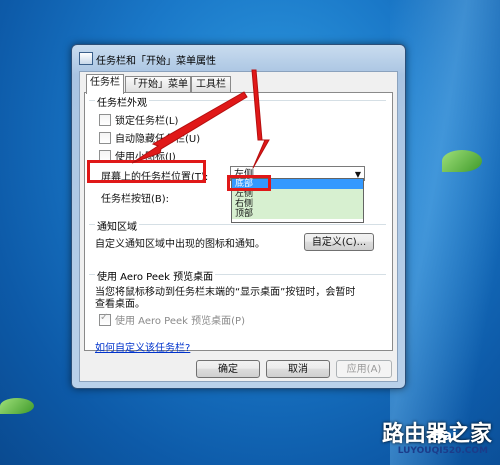 The height and width of the screenshot is (465, 500). What do you see at coordinates (444, 436) in the screenshot?
I see `watermark-baidu: Bai` at bounding box center [444, 436].